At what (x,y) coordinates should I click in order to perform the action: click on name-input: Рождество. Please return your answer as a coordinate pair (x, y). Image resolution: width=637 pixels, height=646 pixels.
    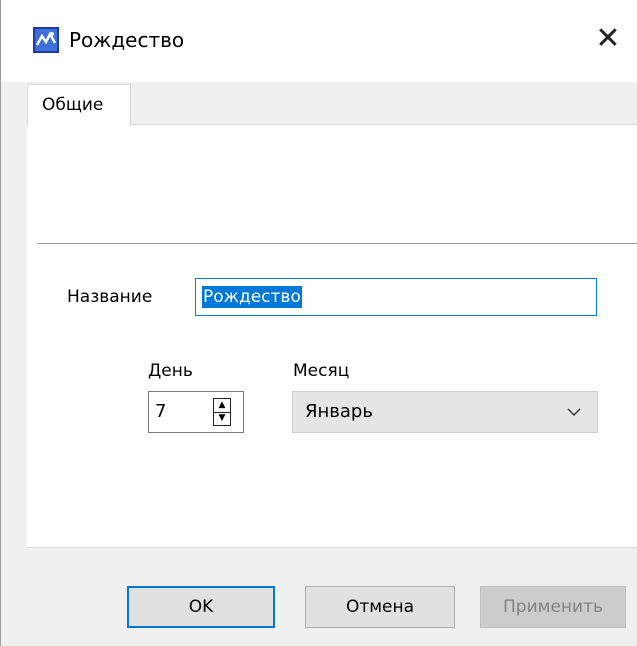
    Looking at the image, I should click on (396, 297).